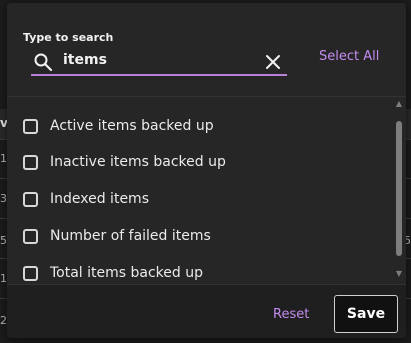  I want to click on option-label: Indexed items, so click(99, 199).